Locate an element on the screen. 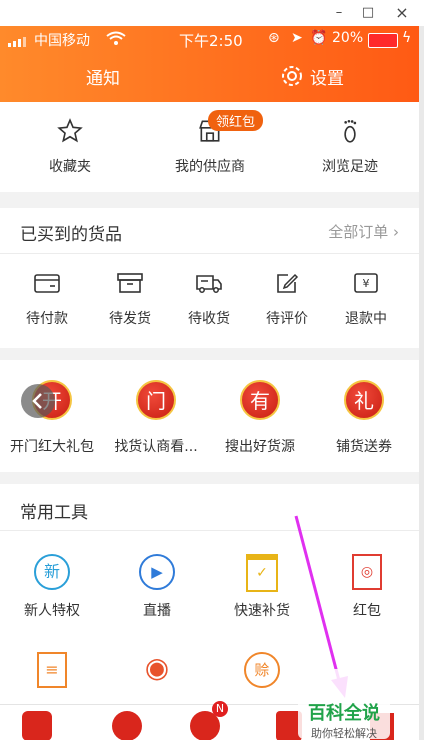 The width and height of the screenshot is (424, 740). new-badge: N is located at coordinates (220, 709).